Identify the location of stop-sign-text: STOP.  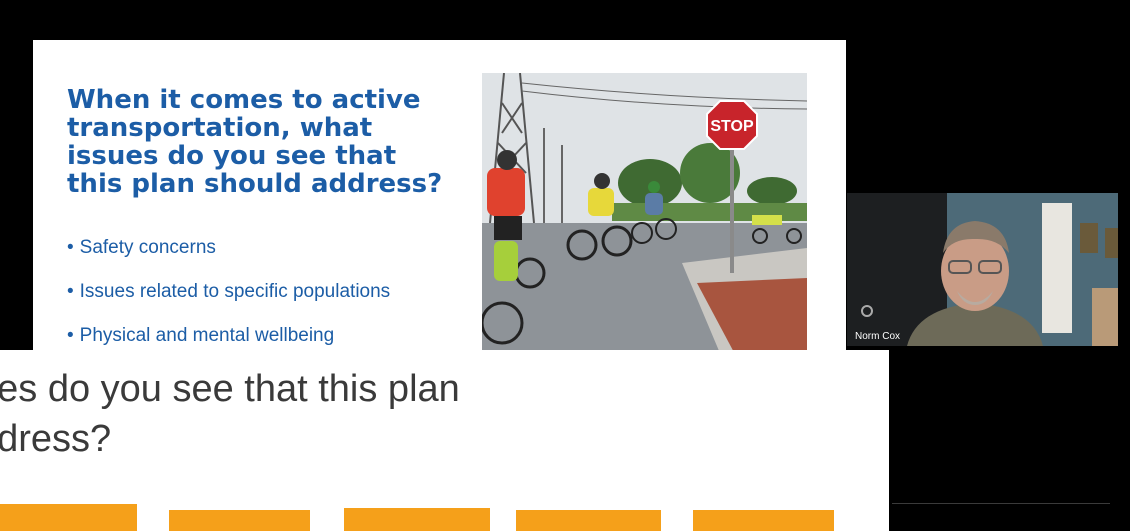
(732, 126).